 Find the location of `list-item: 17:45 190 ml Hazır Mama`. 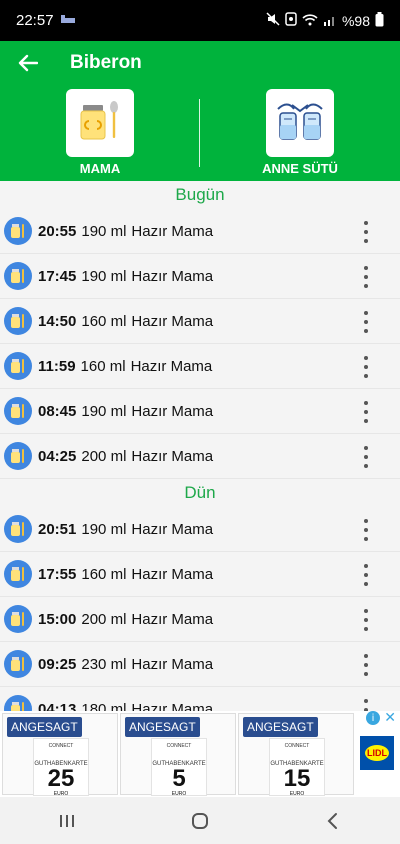

list-item: 17:45 190 ml Hazır Mama is located at coordinates (200, 276).